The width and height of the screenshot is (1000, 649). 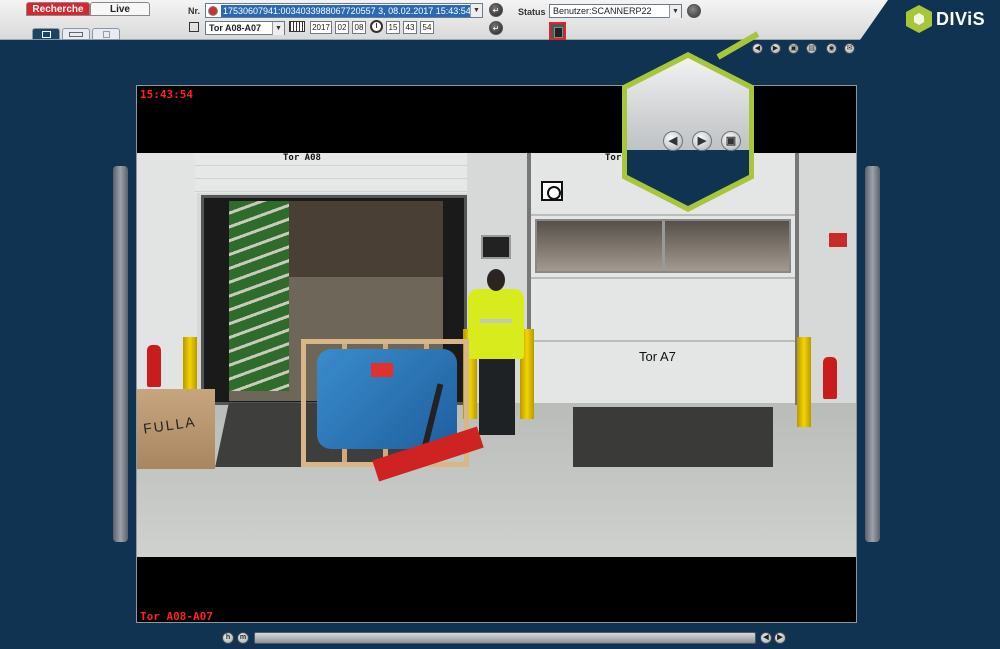 What do you see at coordinates (919, 19) in the screenshot?
I see `cube-logo-icon` at bounding box center [919, 19].